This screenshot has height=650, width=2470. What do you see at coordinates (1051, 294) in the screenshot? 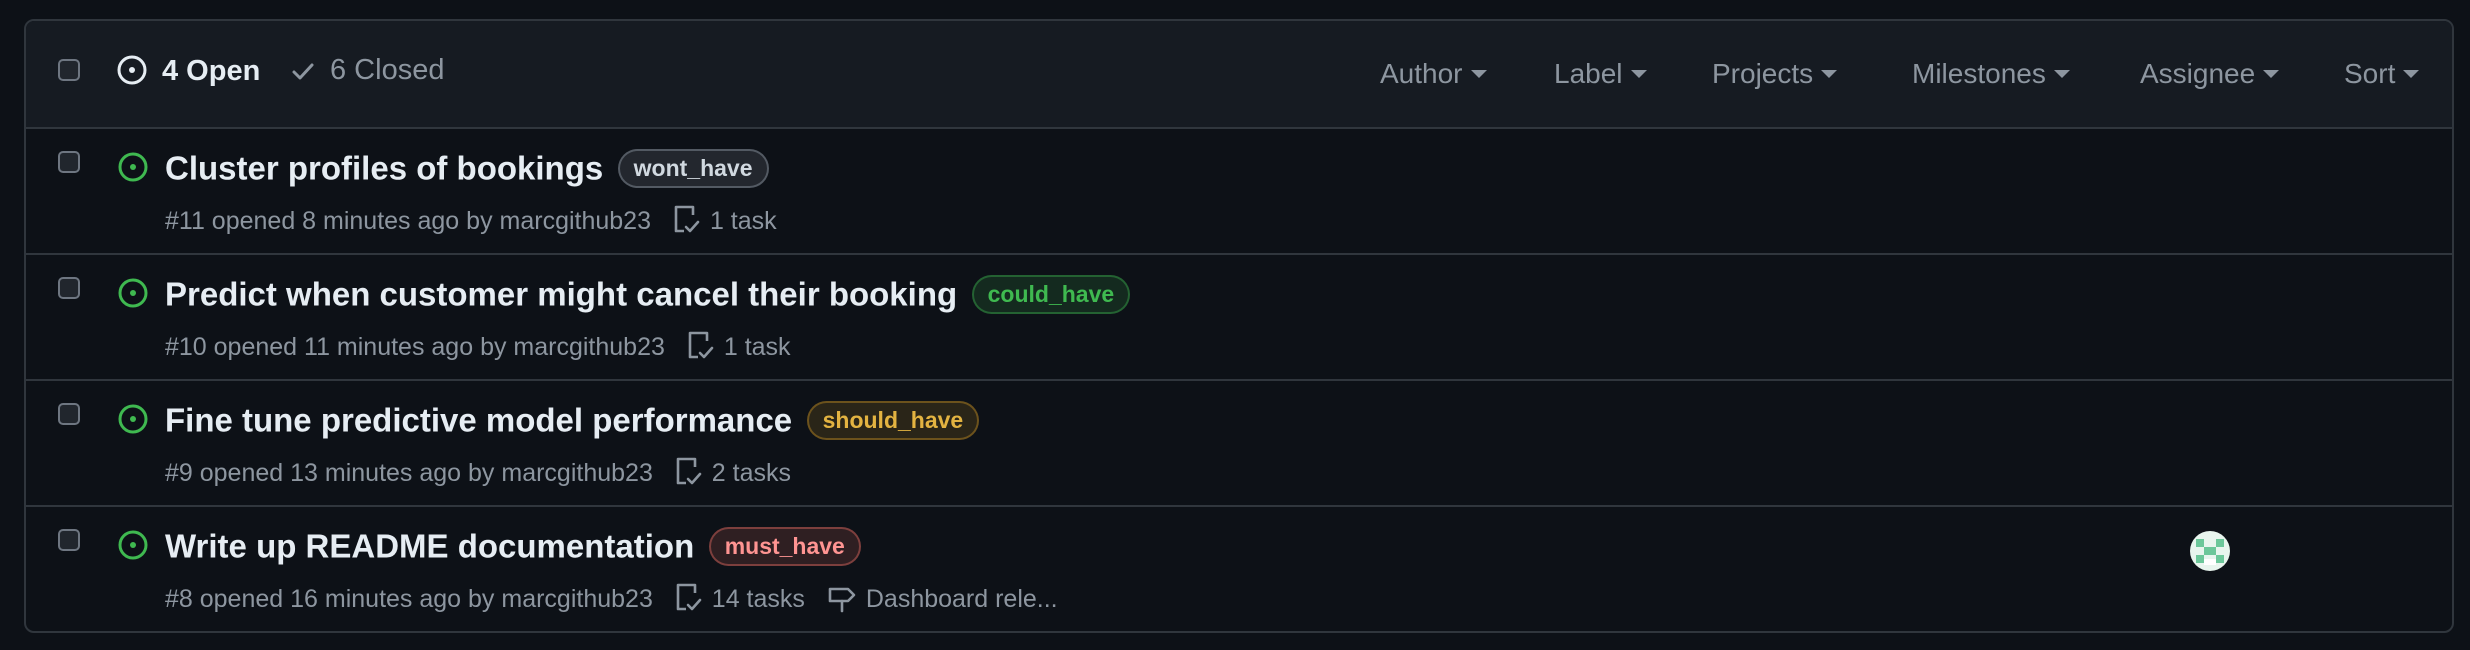
I see `label-could-have: could_have` at bounding box center [1051, 294].